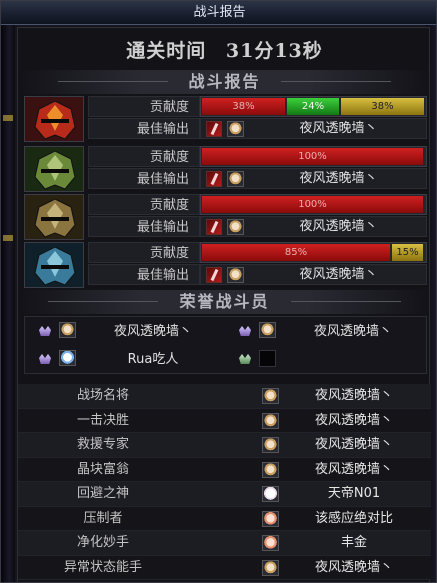 This screenshot has height=583, width=437. I want to click on honor-header: 荣誉战斗员, so click(224, 302).